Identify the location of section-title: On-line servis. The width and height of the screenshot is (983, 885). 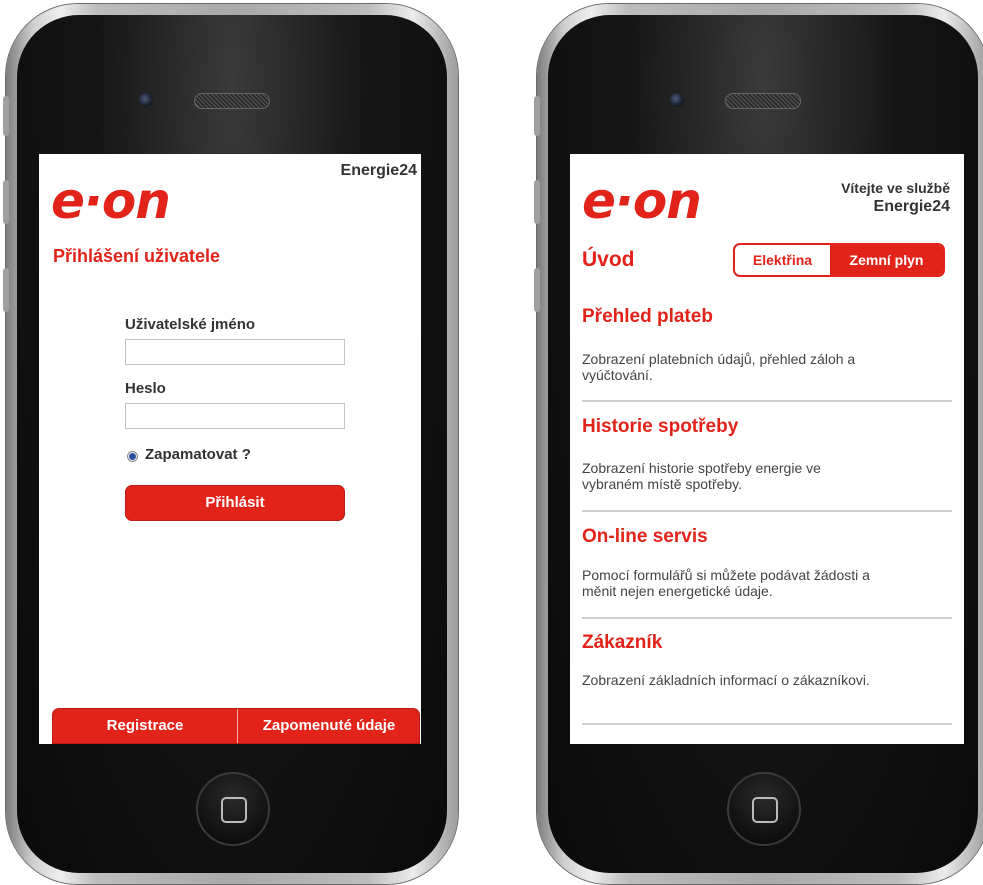
(645, 536).